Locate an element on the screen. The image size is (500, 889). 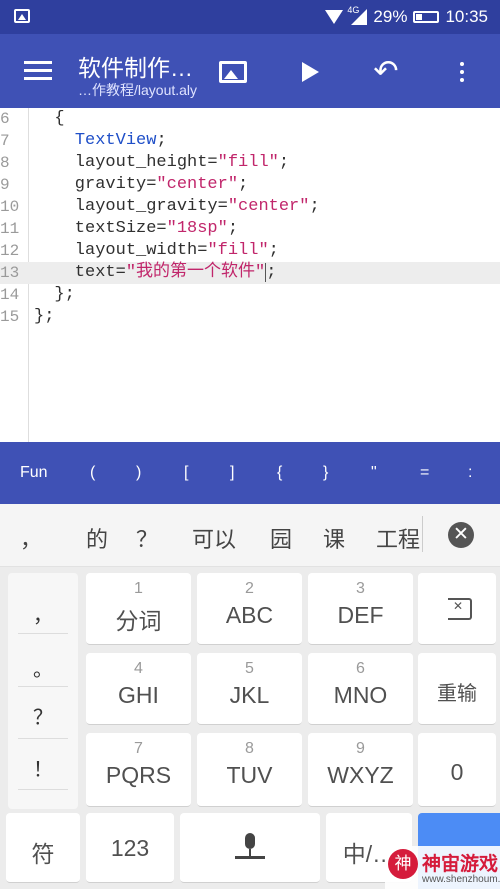
numbers-label: 123 is located at coordinates (130, 848).